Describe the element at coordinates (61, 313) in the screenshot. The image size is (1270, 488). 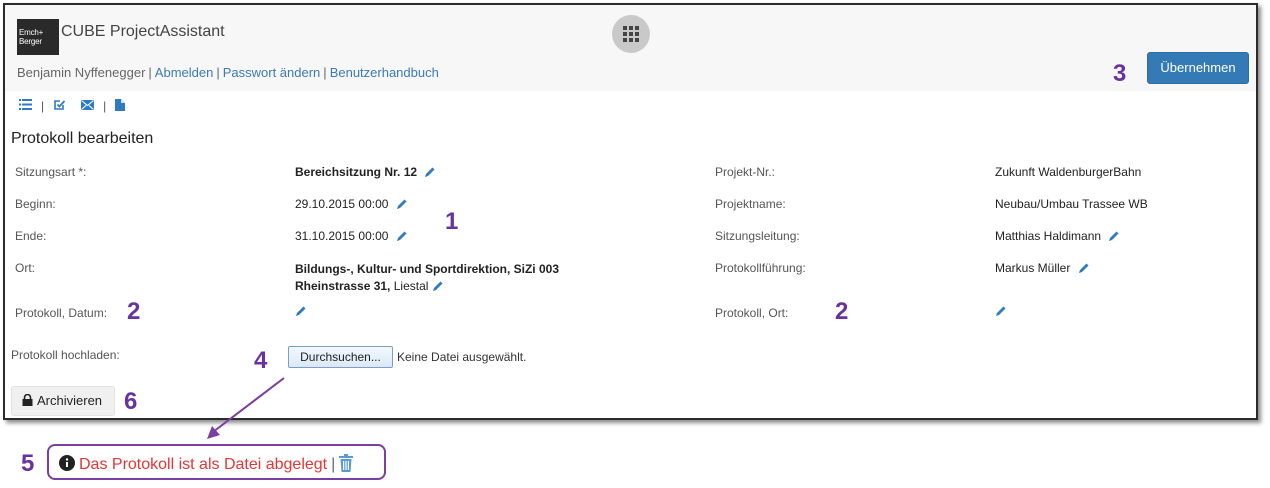
I see `protocol-date-label: Protokoll, Datum:` at that location.